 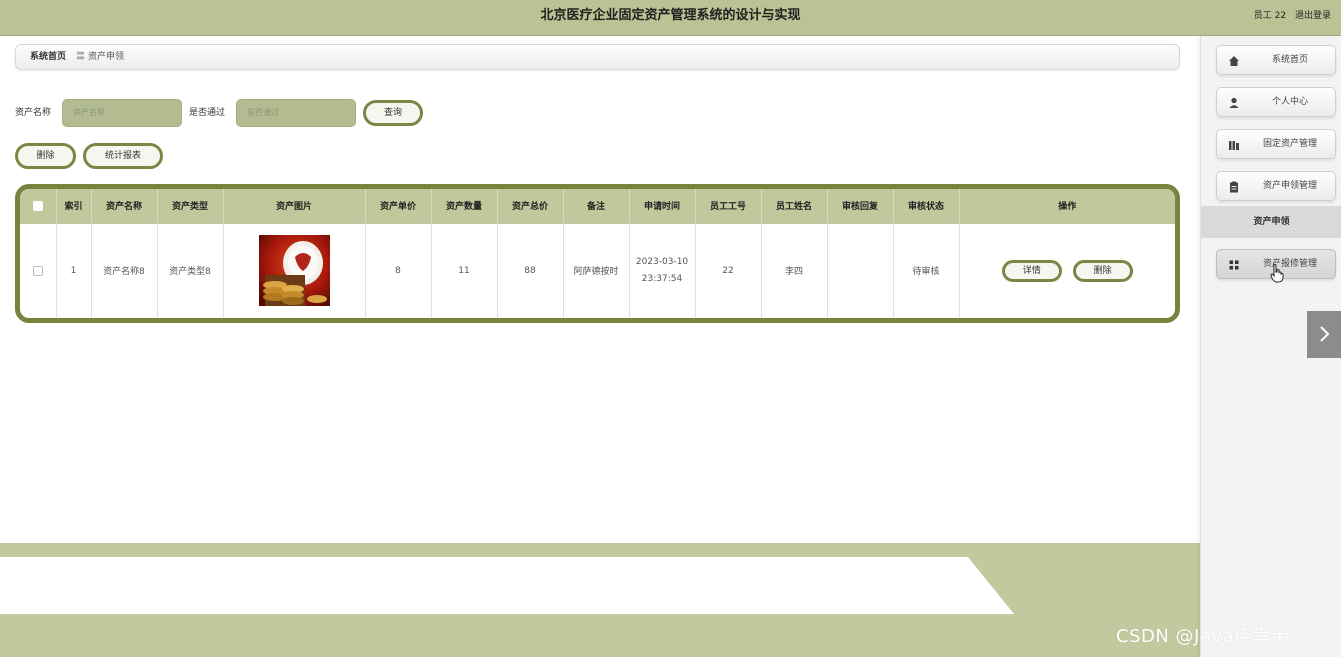 What do you see at coordinates (124, 206) in the screenshot?
I see `header-cell: 资产名称` at bounding box center [124, 206].